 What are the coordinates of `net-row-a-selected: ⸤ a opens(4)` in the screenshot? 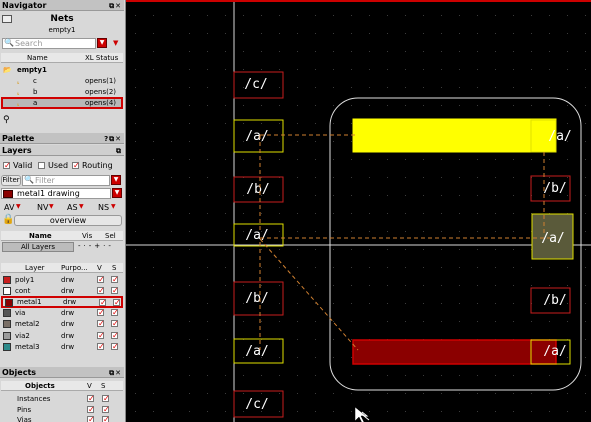 It's located at (62, 103).